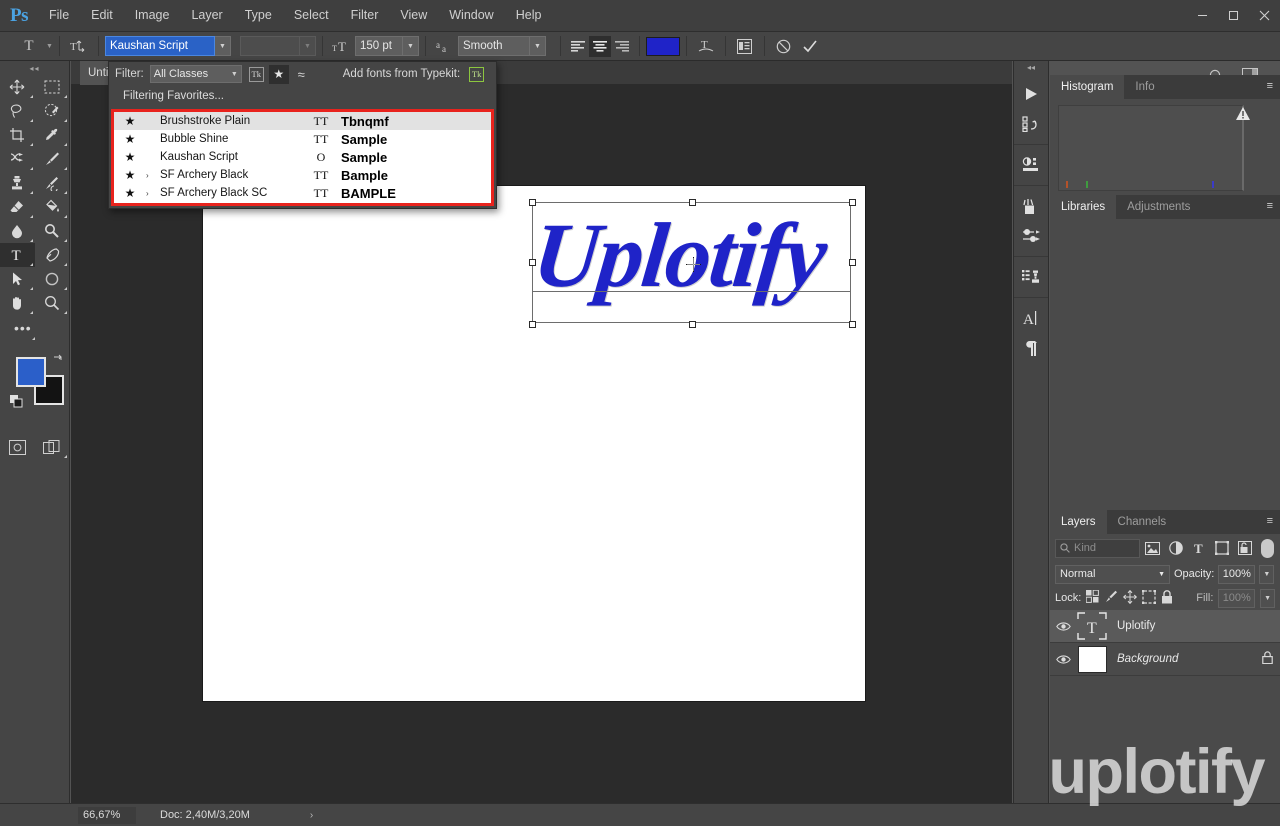 The width and height of the screenshot is (1280, 826). What do you see at coordinates (17, 231) in the screenshot?
I see `blur-tool` at bounding box center [17, 231].